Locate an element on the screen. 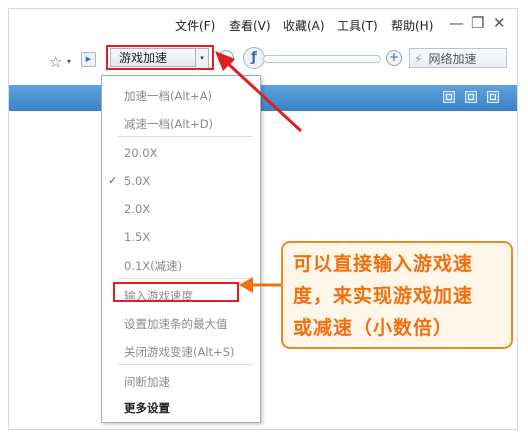 Image resolution: width=528 pixels, height=439 pixels. callout-line-3: 或减速（小数倍） is located at coordinates (373, 328).